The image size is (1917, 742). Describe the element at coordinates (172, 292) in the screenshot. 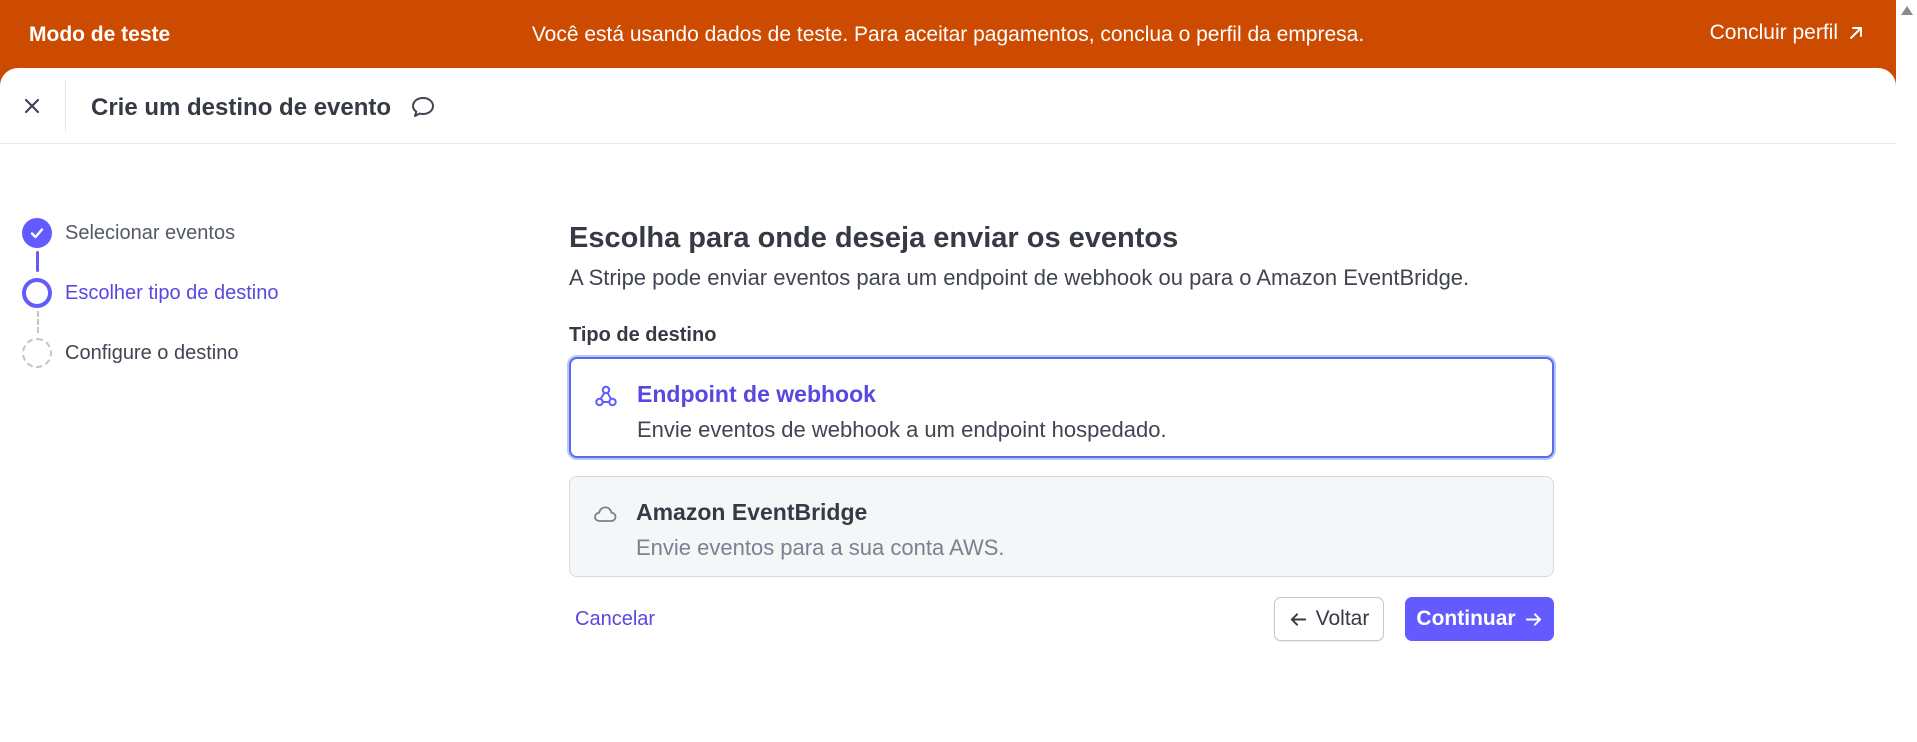

I see `step-label: Escolher tipo de destino` at that location.